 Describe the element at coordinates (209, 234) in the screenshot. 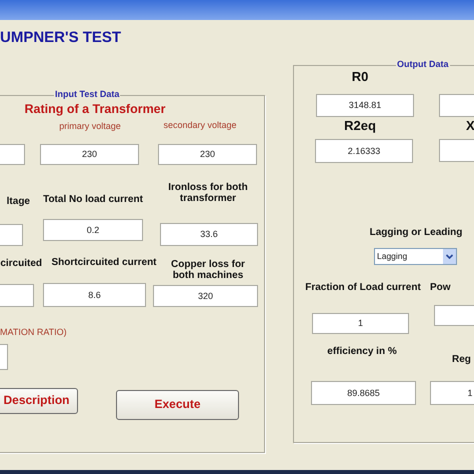

I see `input-field: 33.6` at that location.